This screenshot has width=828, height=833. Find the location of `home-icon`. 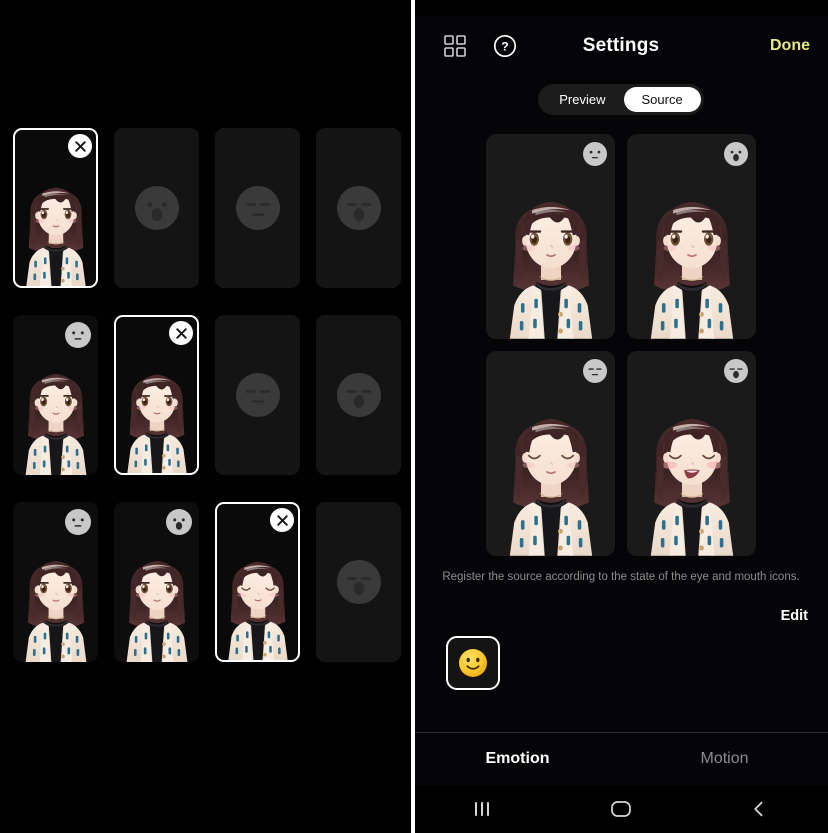

home-icon is located at coordinates (621, 809).